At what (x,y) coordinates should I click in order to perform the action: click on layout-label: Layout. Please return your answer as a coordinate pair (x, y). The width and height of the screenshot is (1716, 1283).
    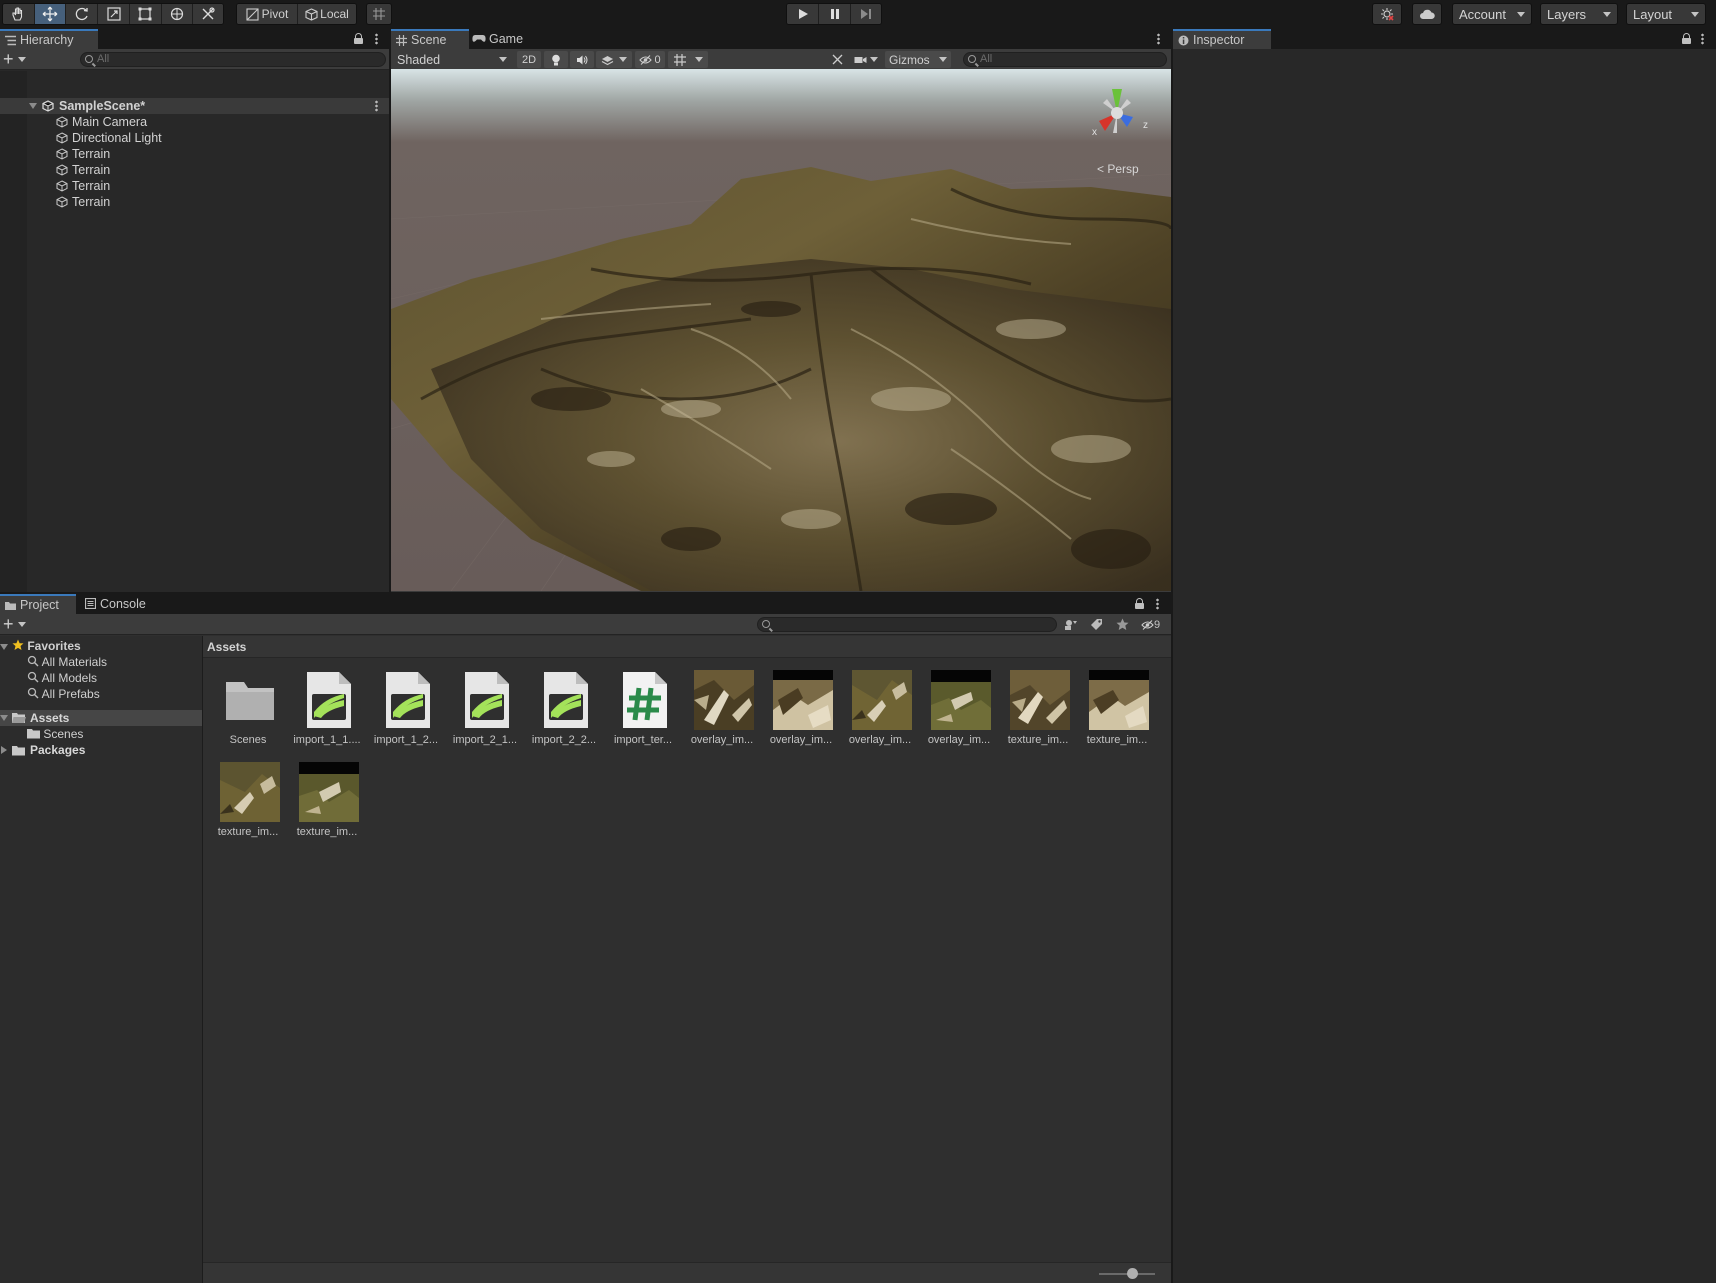
    Looking at the image, I should click on (1653, 14).